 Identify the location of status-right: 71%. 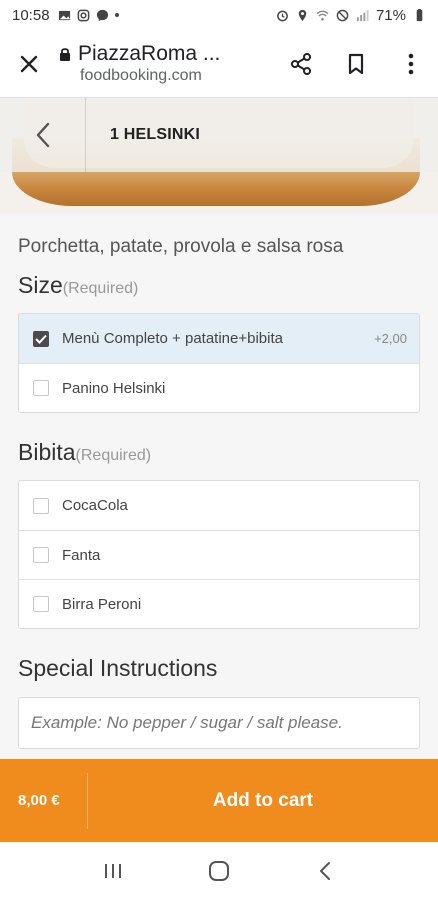
(351, 15).